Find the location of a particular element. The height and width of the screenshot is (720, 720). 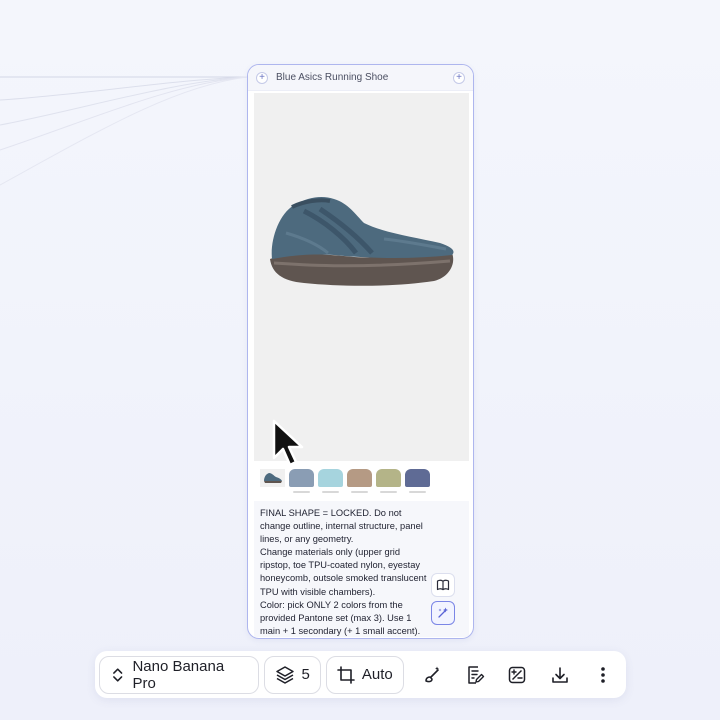

add-output-icon: + is located at coordinates (459, 77).